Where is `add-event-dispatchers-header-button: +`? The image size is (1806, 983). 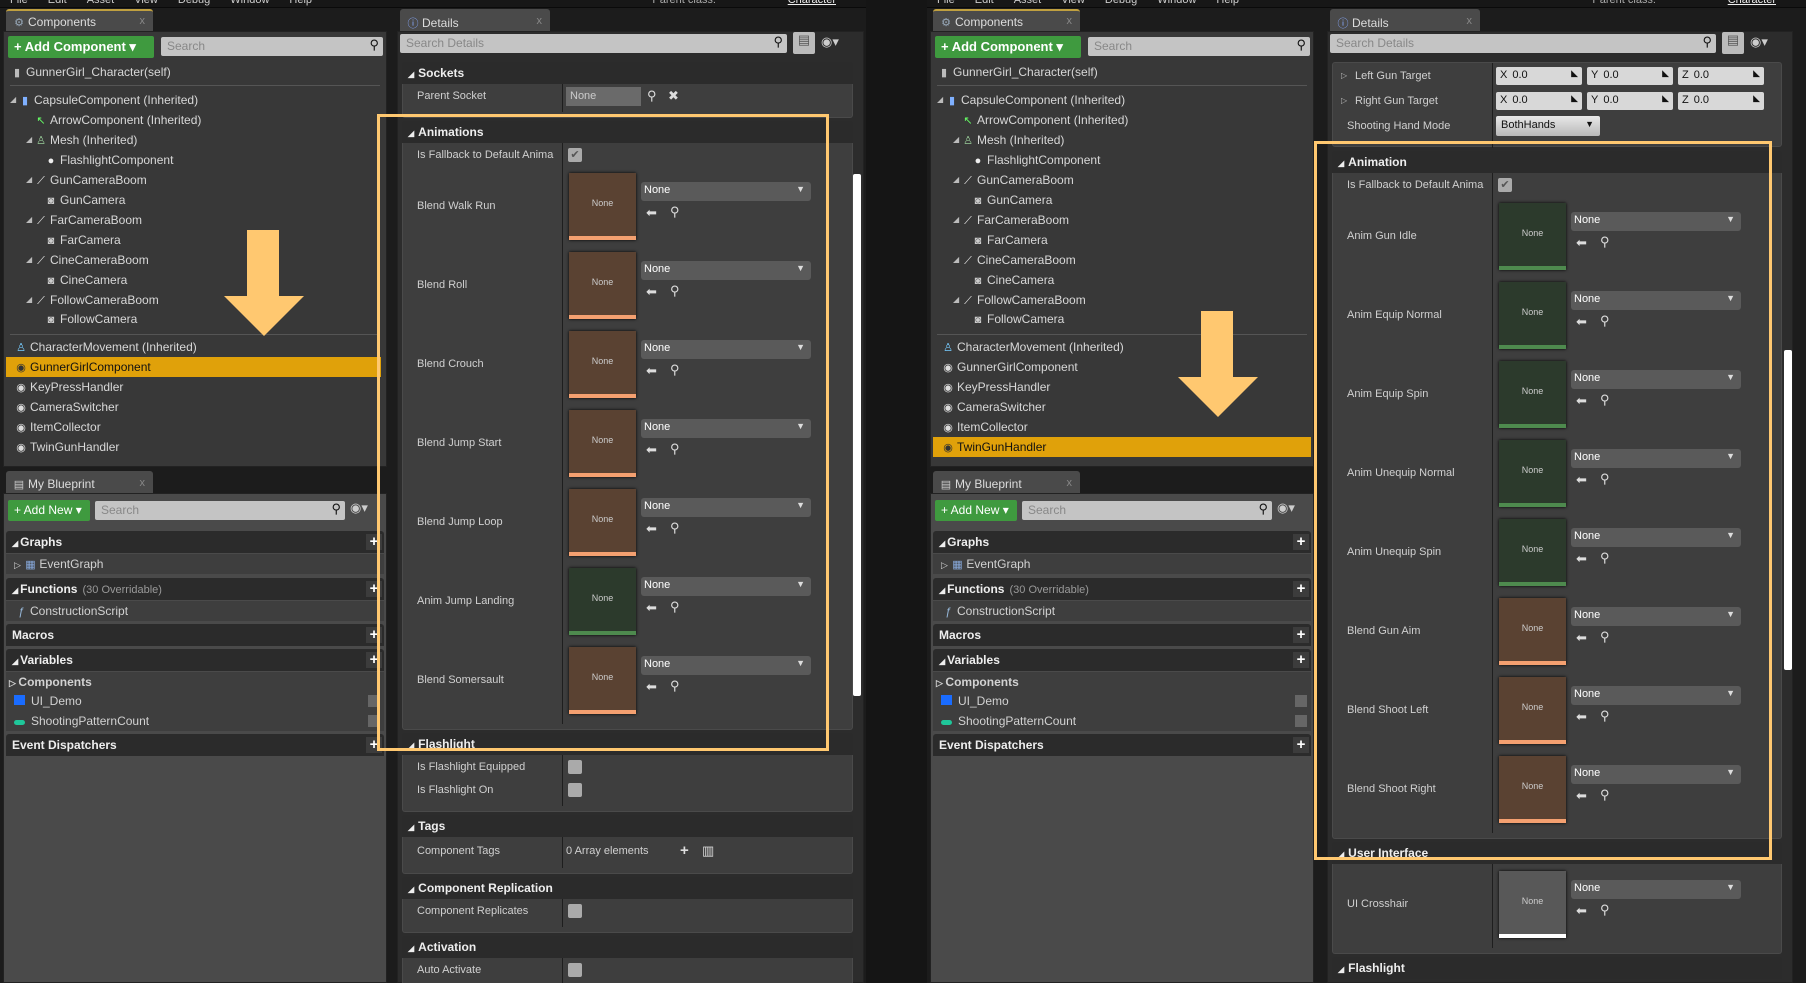
add-event-dispatchers-header-button: + is located at coordinates (1301, 745).